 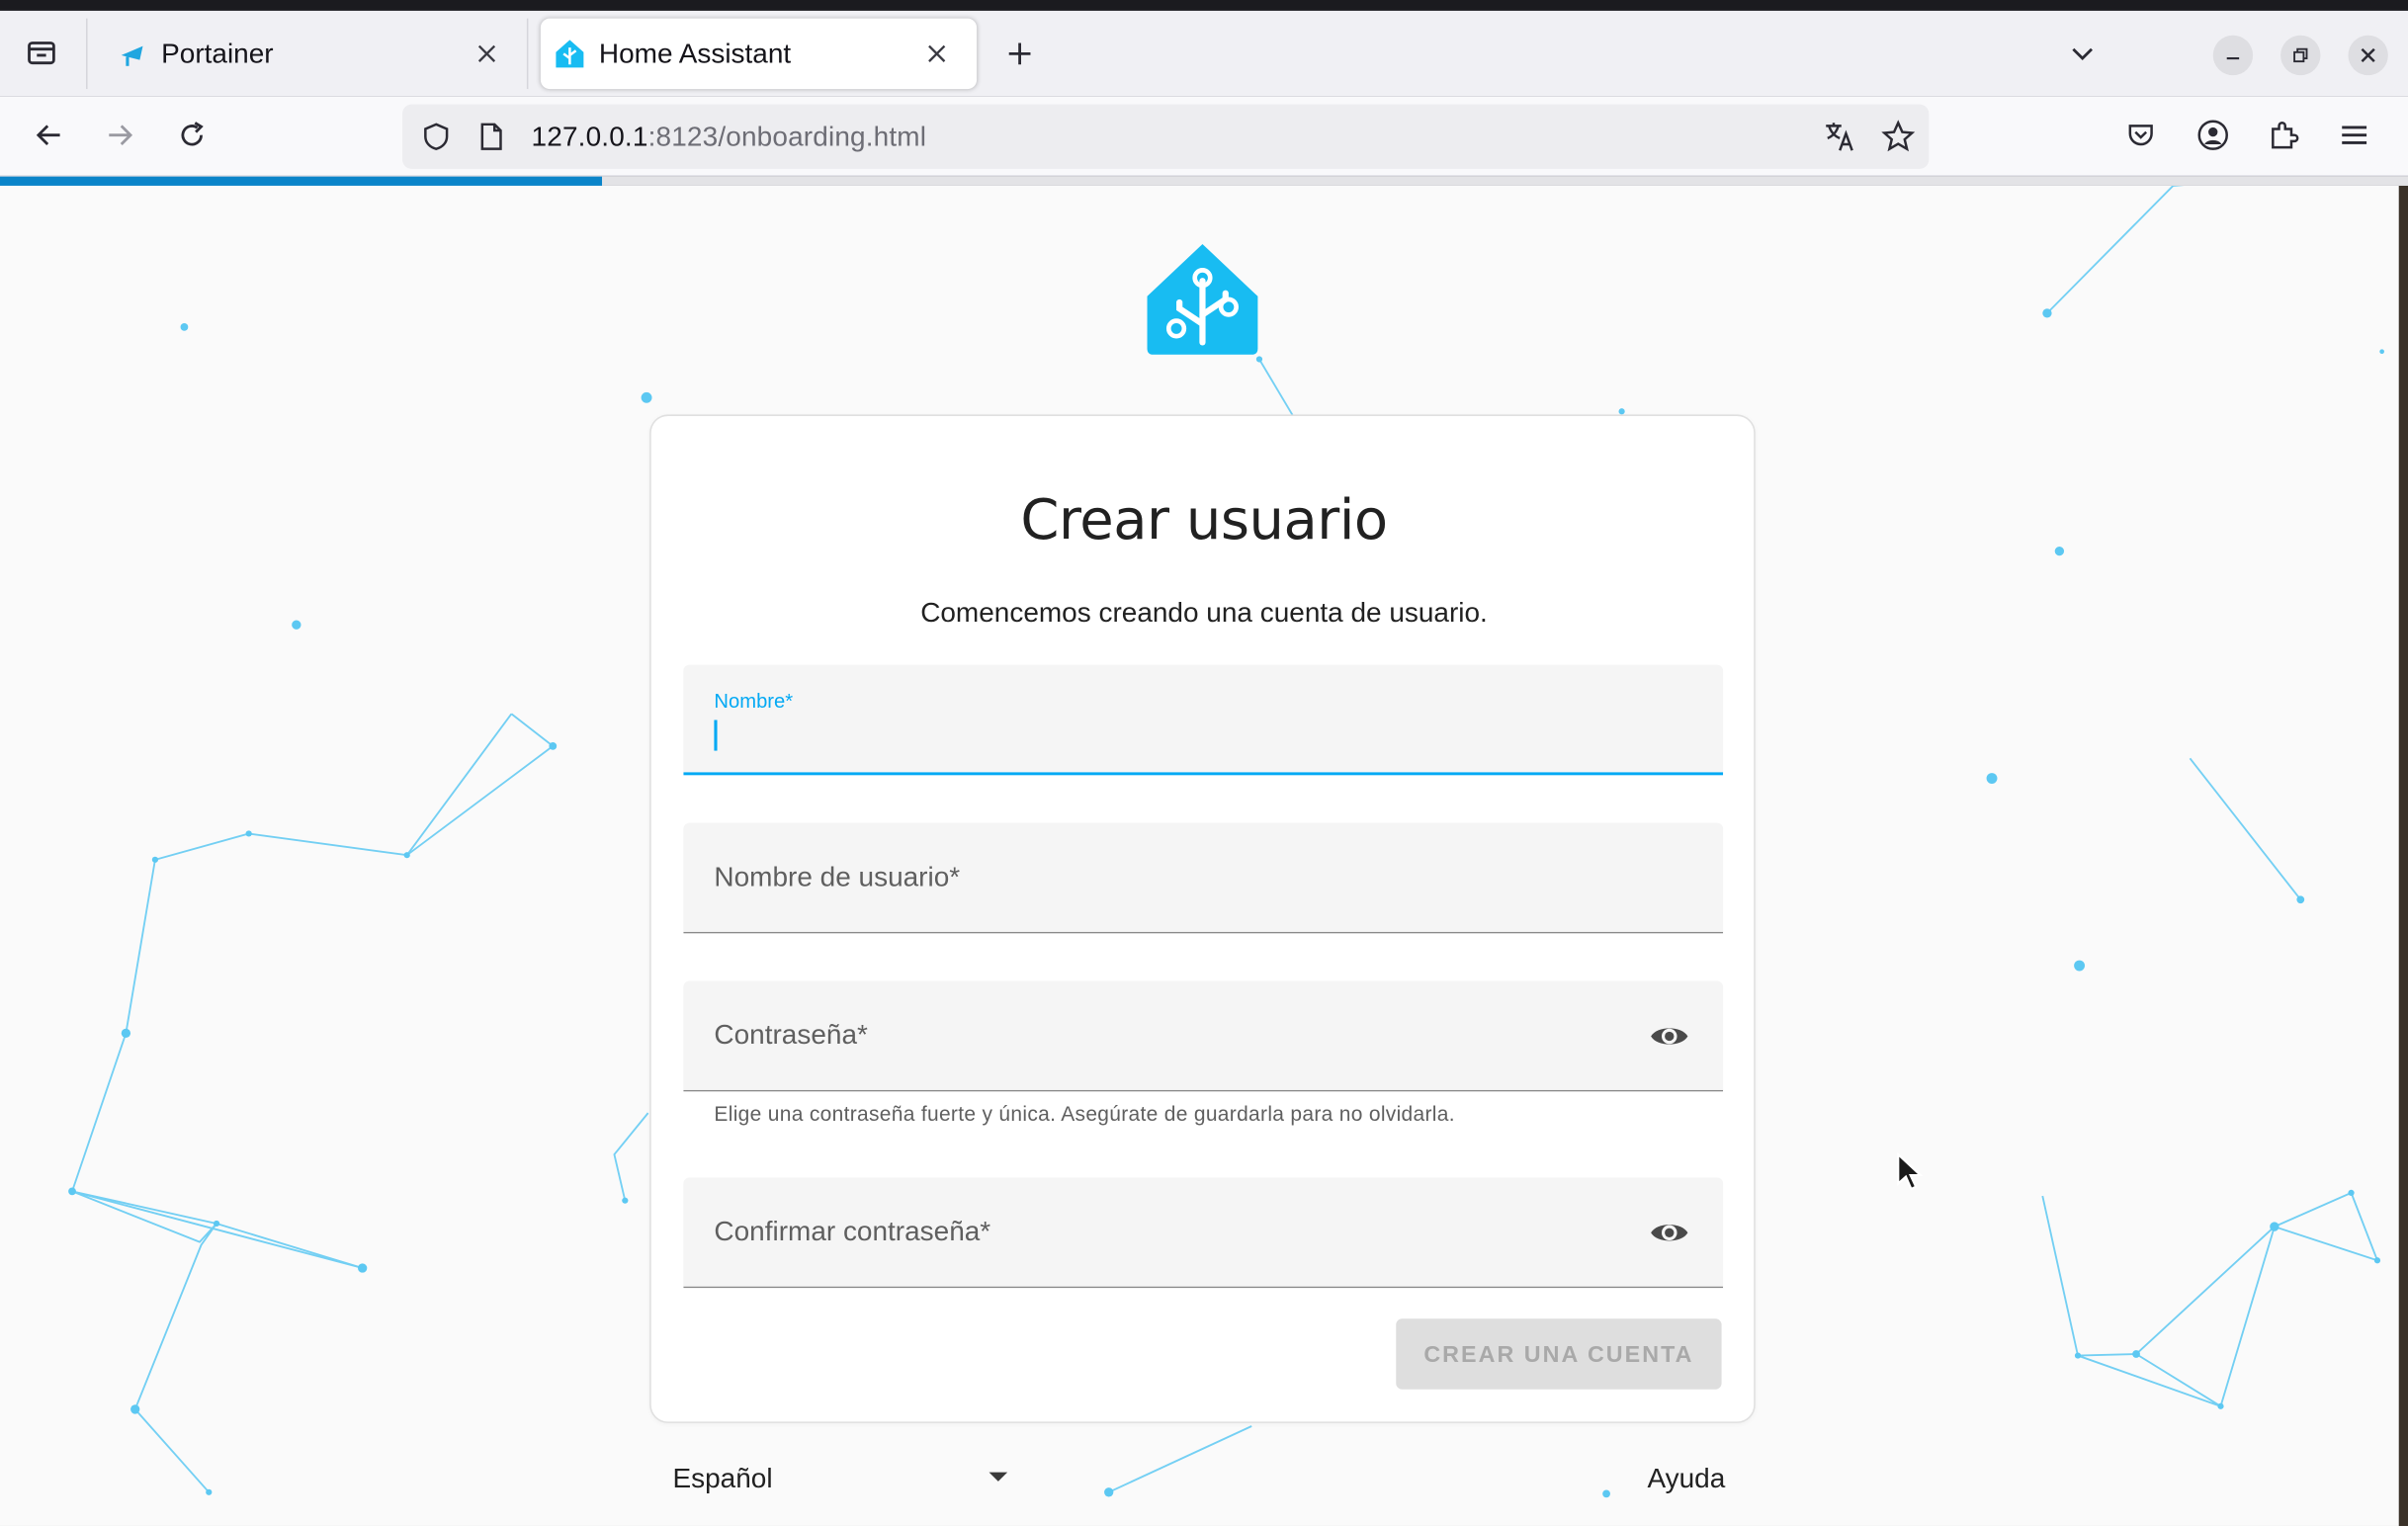 I want to click on hamburger-menu-icon, so click(x=2354, y=135).